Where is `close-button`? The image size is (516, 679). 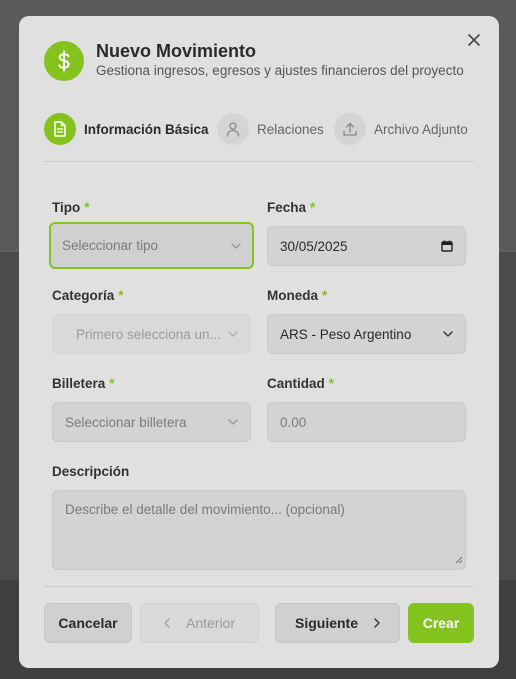 close-button is located at coordinates (474, 40).